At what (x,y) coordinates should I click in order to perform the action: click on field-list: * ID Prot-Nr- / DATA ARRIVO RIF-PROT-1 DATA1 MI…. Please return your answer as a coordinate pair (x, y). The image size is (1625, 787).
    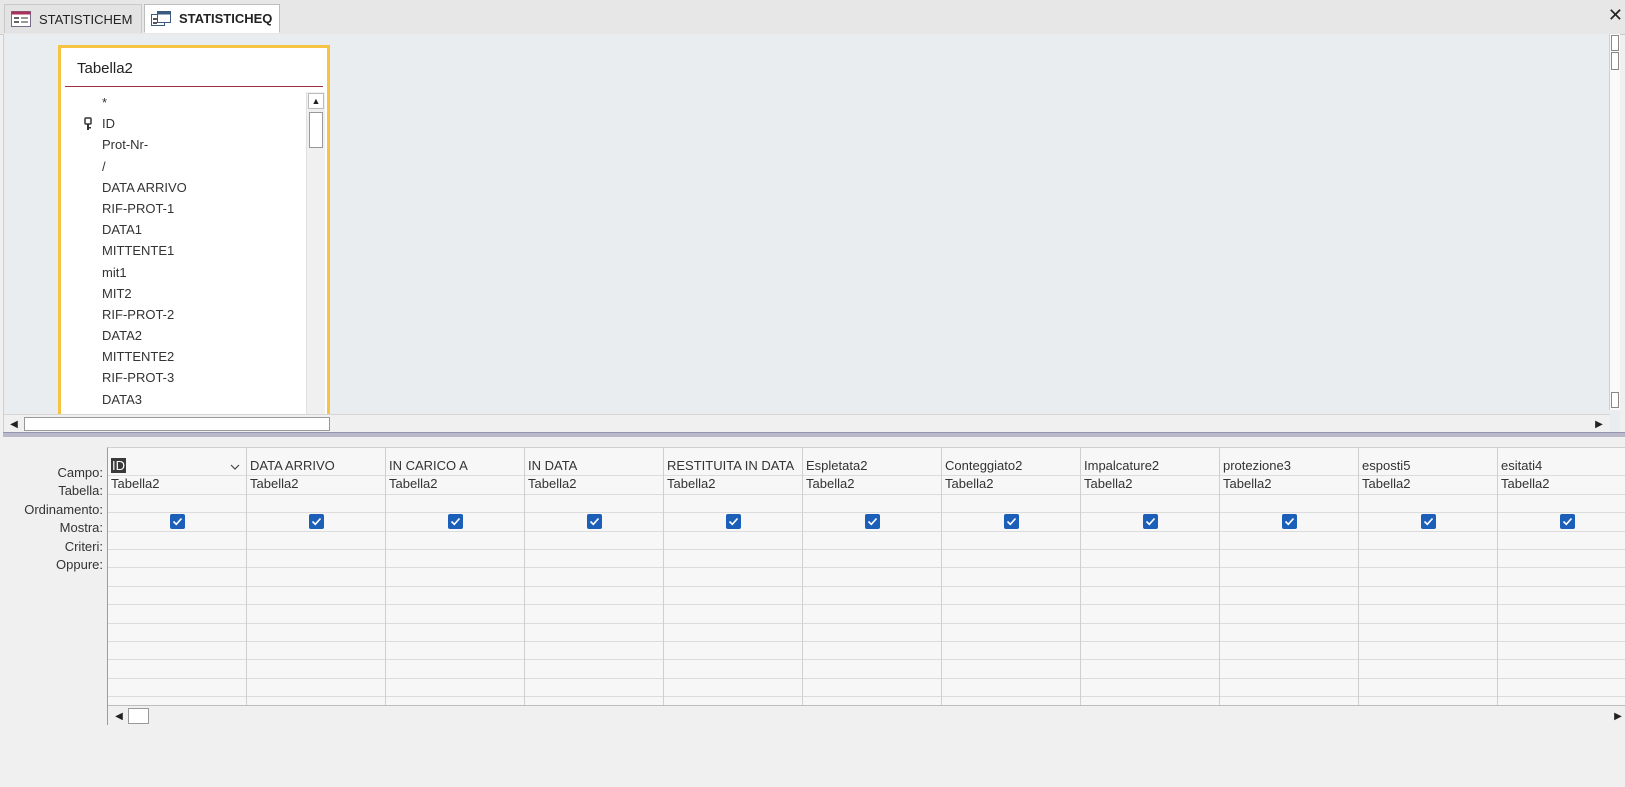
    Looking at the image, I should click on (183, 257).